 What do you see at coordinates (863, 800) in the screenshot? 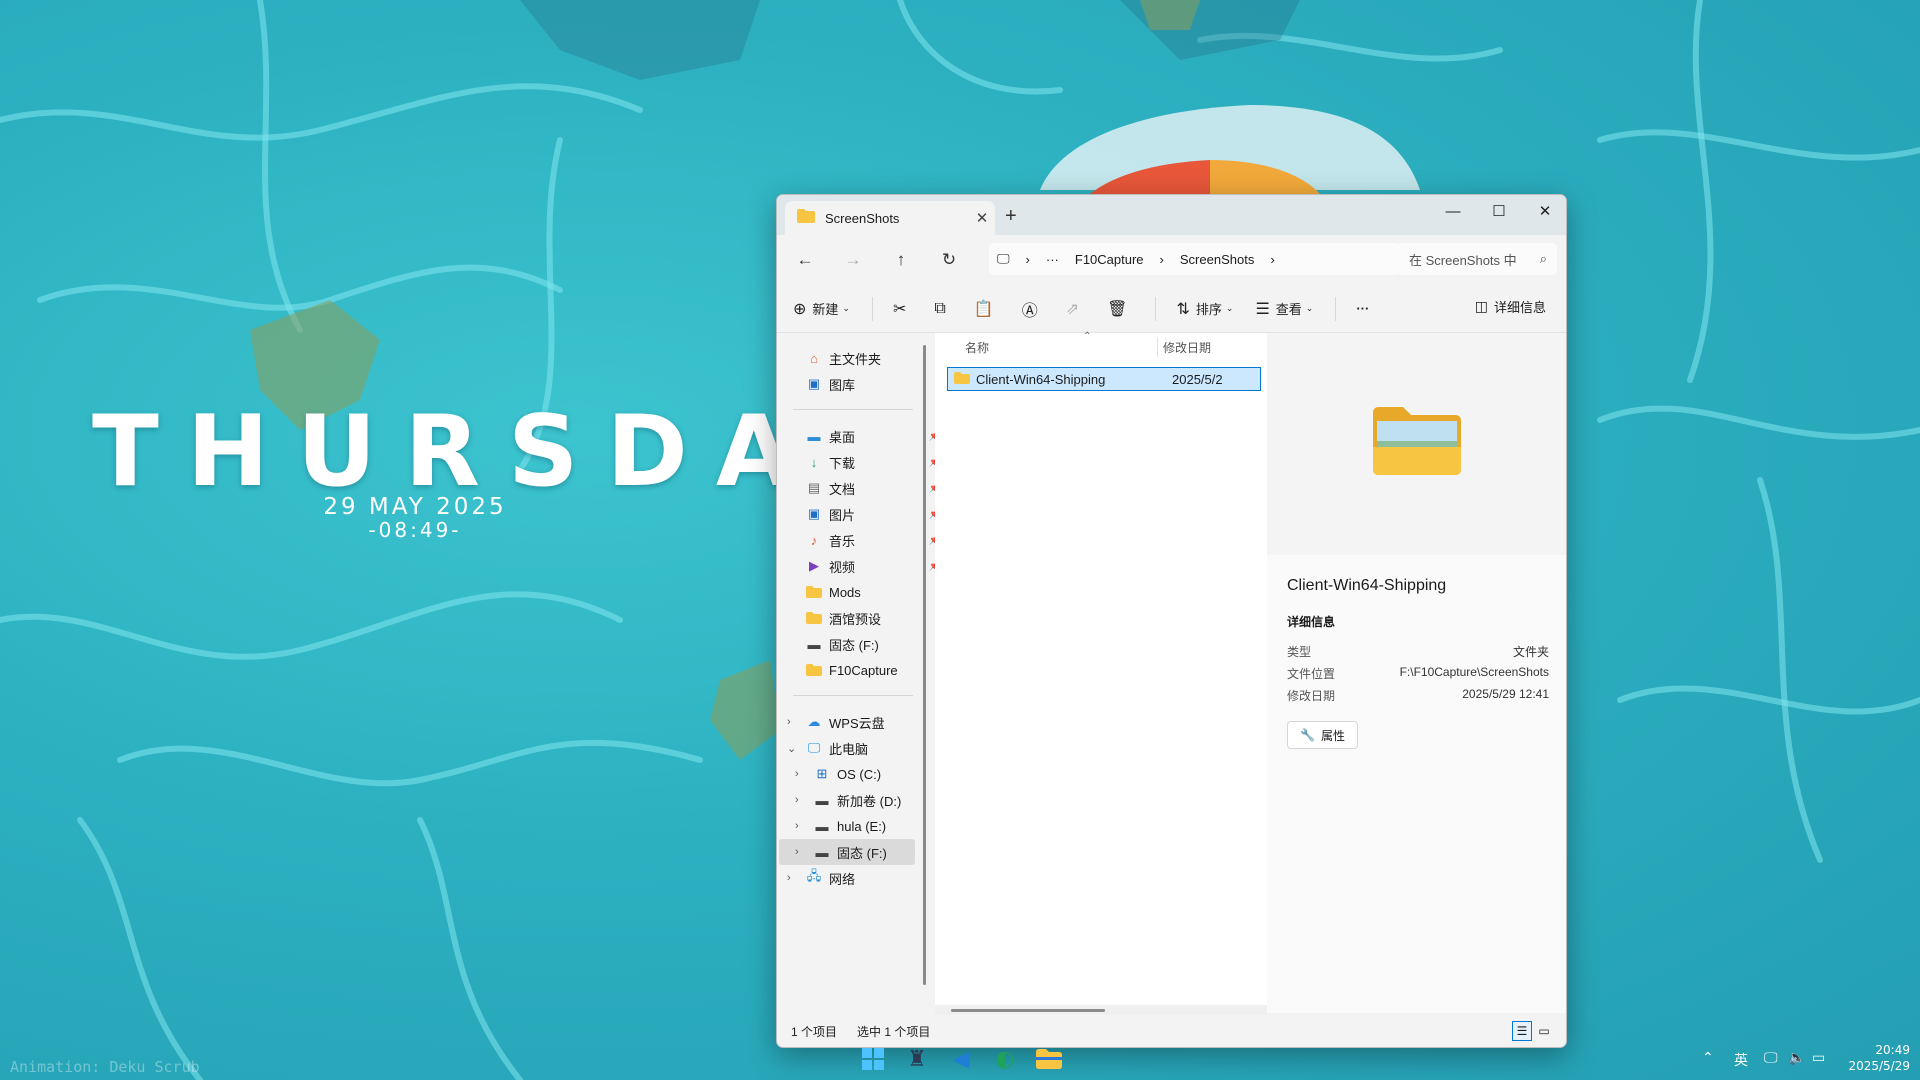
I see `sidebar-item-drive-d: › ▬ 新加卷 (D:)` at bounding box center [863, 800].